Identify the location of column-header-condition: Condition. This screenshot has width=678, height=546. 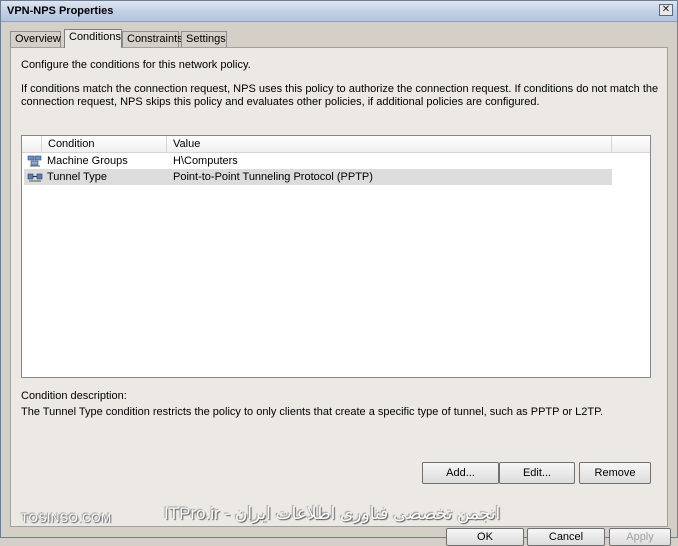
(104, 144).